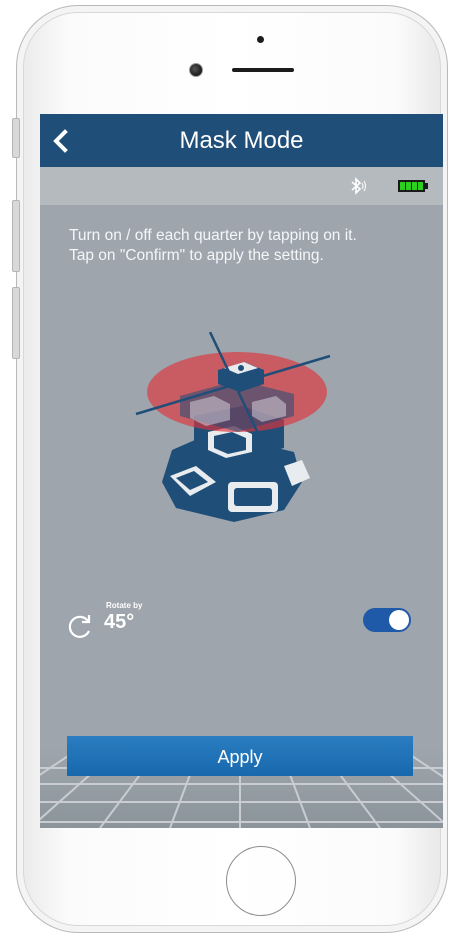 This screenshot has height=938, width=457. I want to click on apply-button: Apply, so click(240, 756).